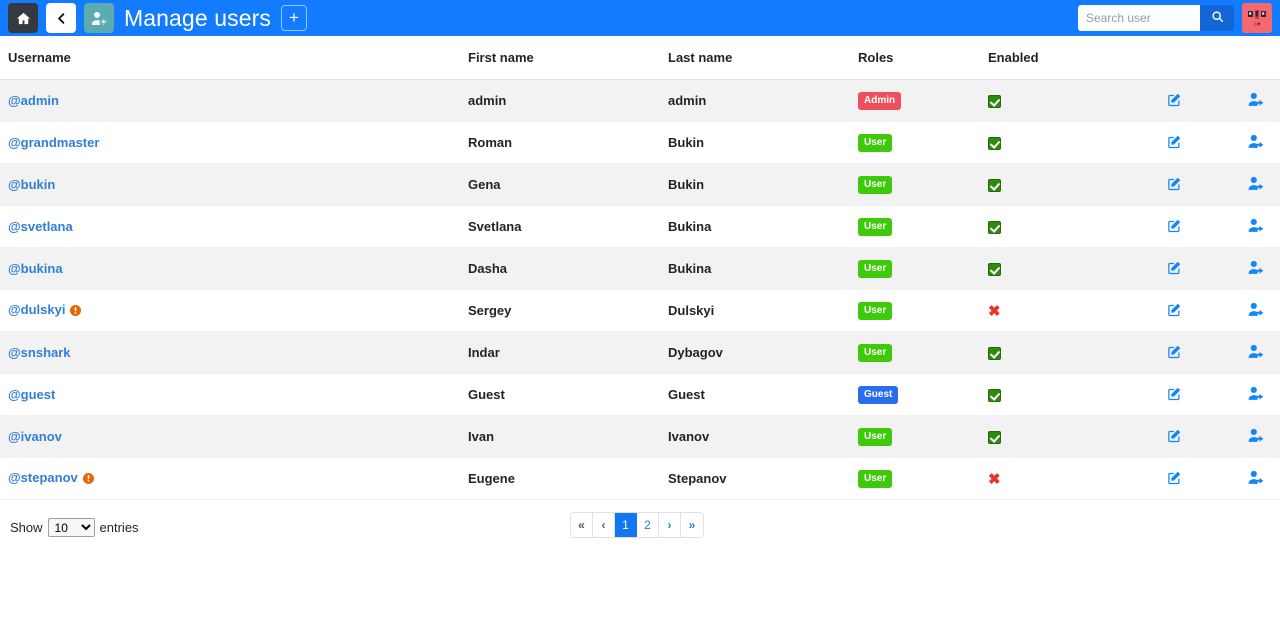 The height and width of the screenshot is (643, 1280). I want to click on cell-first-name: Eugene, so click(568, 478).